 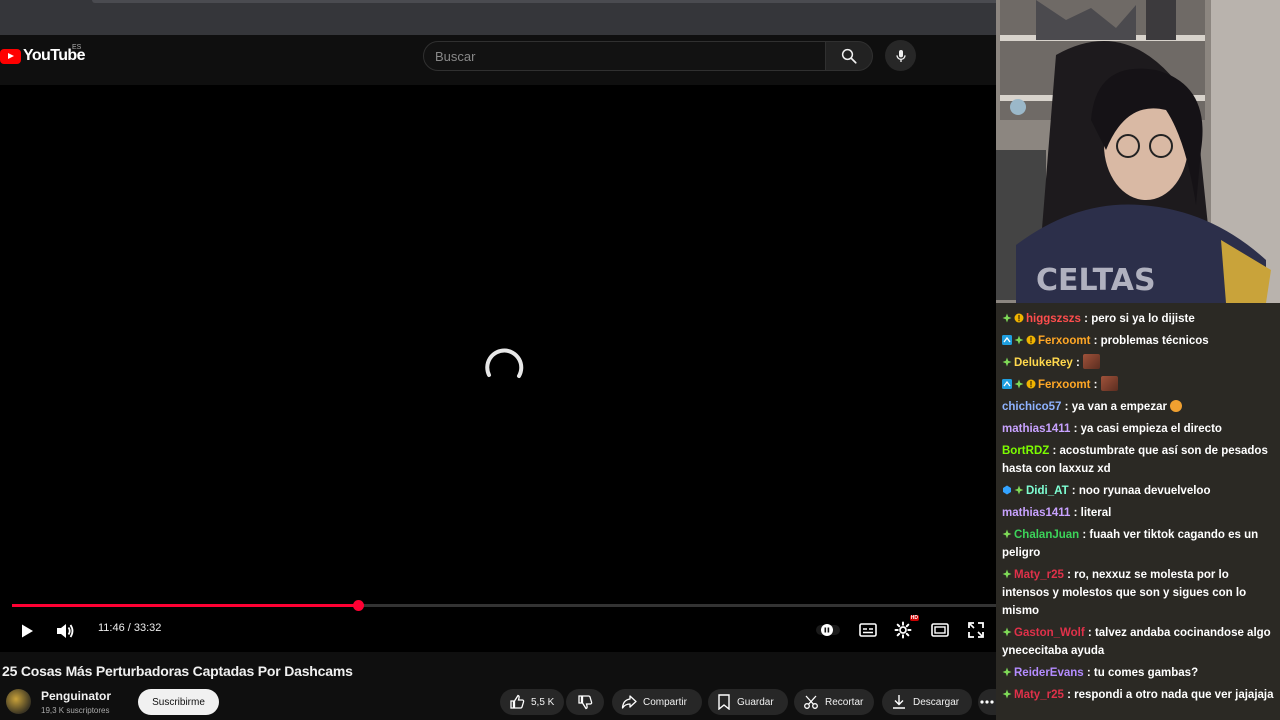 I want to click on clip-label: Recortar, so click(x=844, y=702).